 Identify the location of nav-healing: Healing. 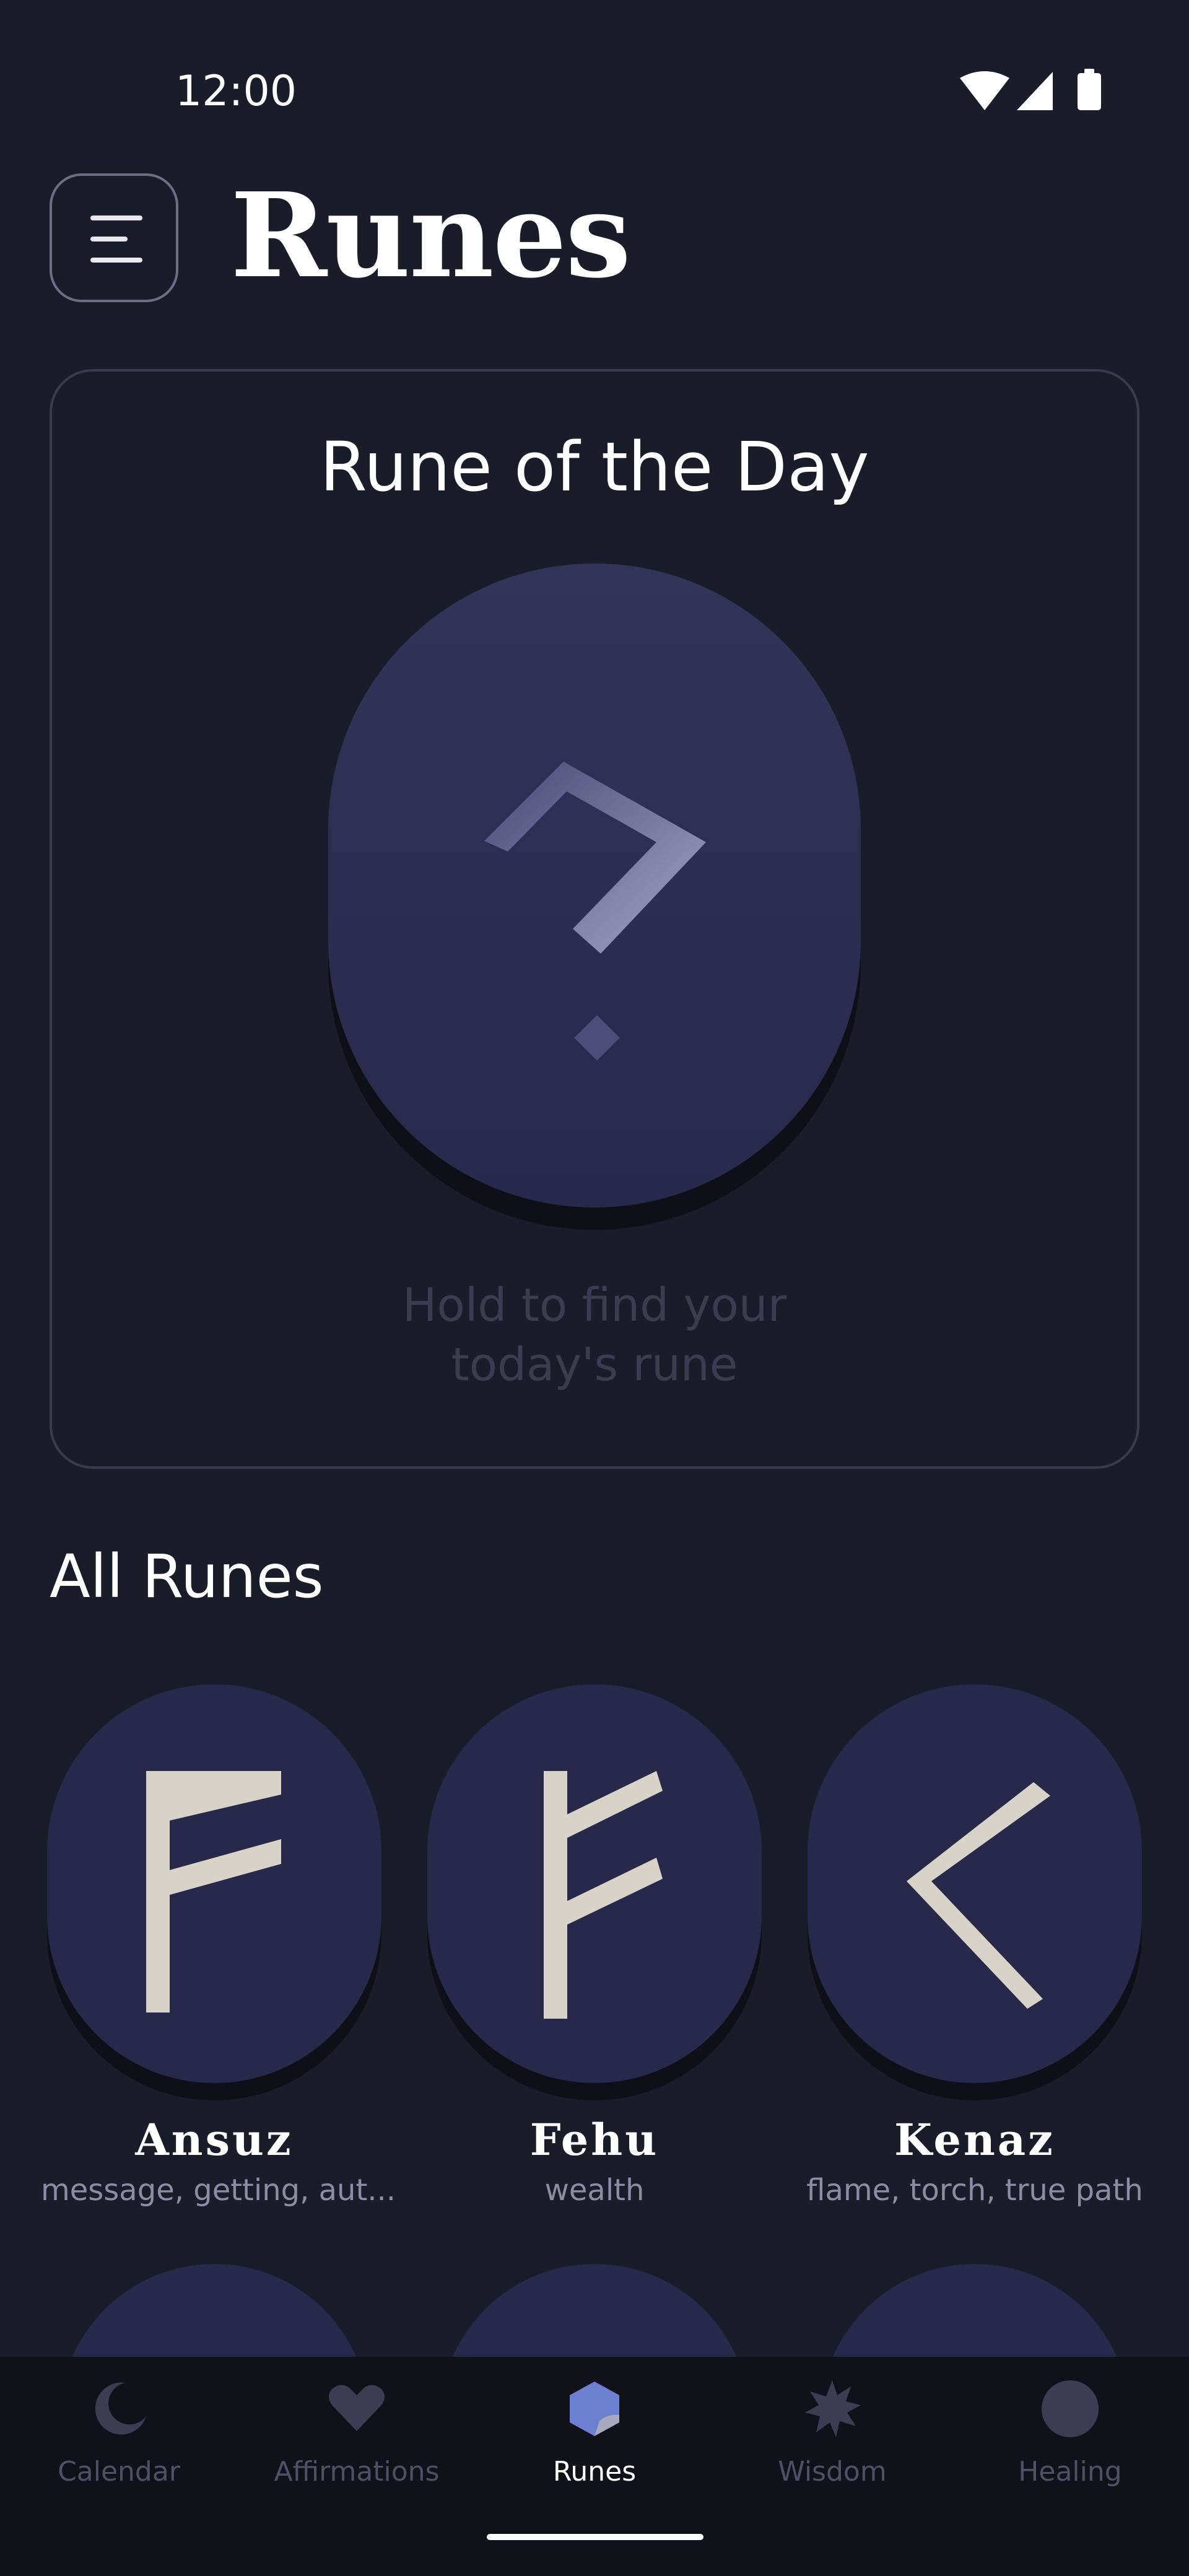
(1070, 2432).